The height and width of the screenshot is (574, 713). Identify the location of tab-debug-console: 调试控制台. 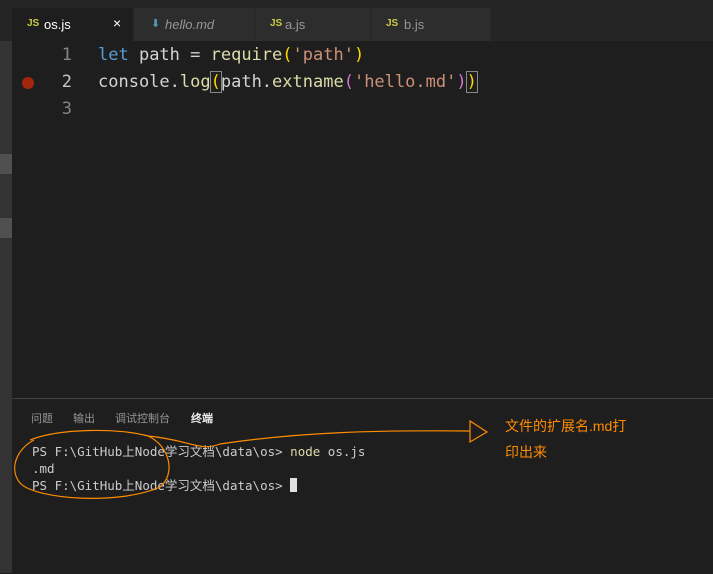
(142, 418).